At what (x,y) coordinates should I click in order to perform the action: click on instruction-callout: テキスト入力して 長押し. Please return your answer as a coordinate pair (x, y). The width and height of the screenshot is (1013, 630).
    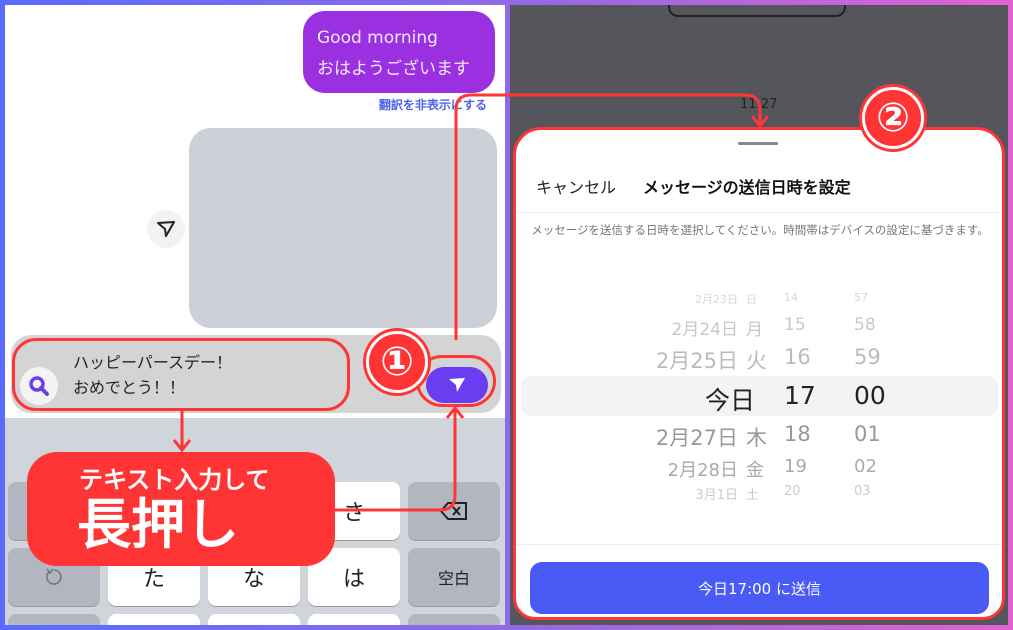
    Looking at the image, I should click on (181, 509).